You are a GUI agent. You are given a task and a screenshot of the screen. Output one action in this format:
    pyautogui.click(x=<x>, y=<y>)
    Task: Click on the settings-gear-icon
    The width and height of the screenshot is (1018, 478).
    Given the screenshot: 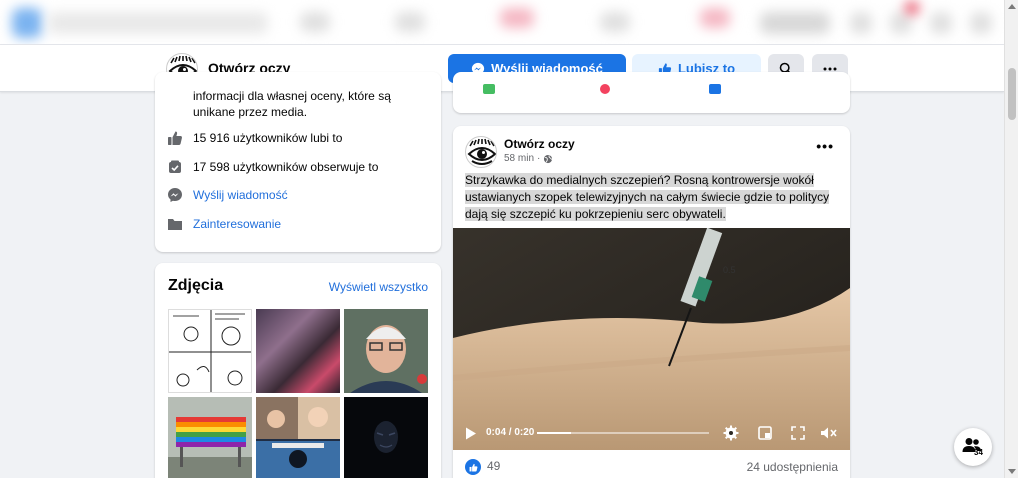 What is the action you would take?
    pyautogui.click(x=731, y=433)
    